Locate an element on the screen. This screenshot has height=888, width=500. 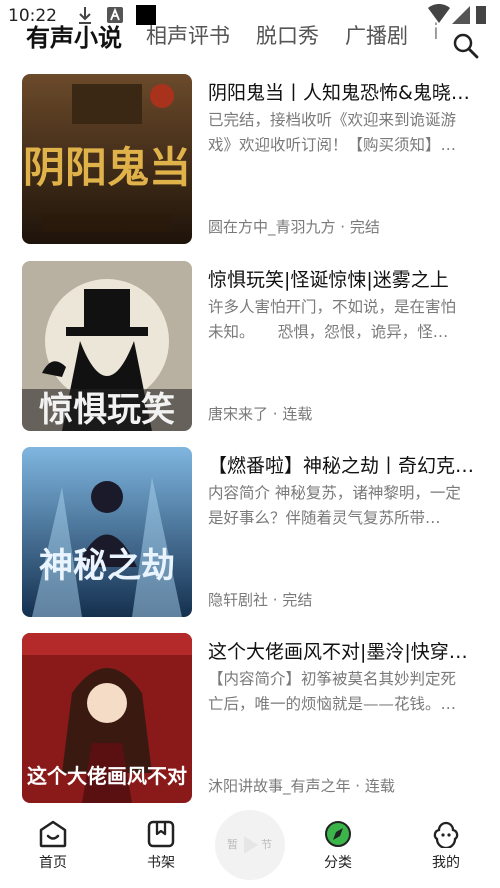
book-author: 圆在方中_青羽九方 is located at coordinates (272, 227).